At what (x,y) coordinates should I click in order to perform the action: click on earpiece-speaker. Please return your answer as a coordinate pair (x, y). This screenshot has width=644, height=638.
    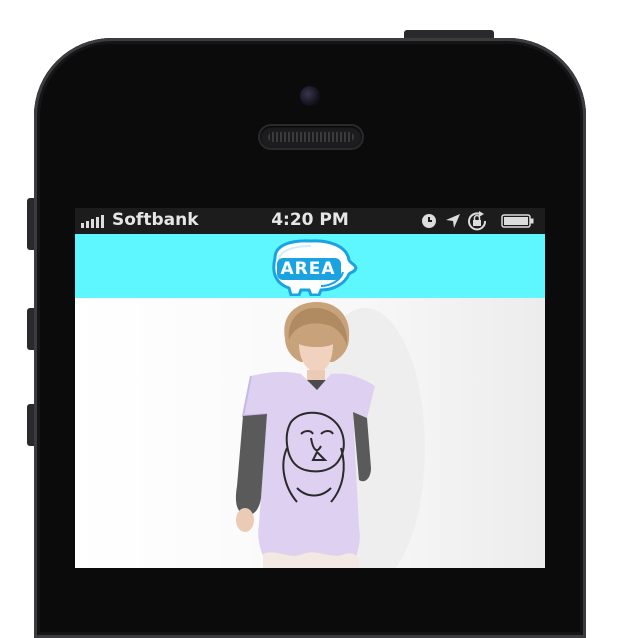
    Looking at the image, I should click on (311, 137).